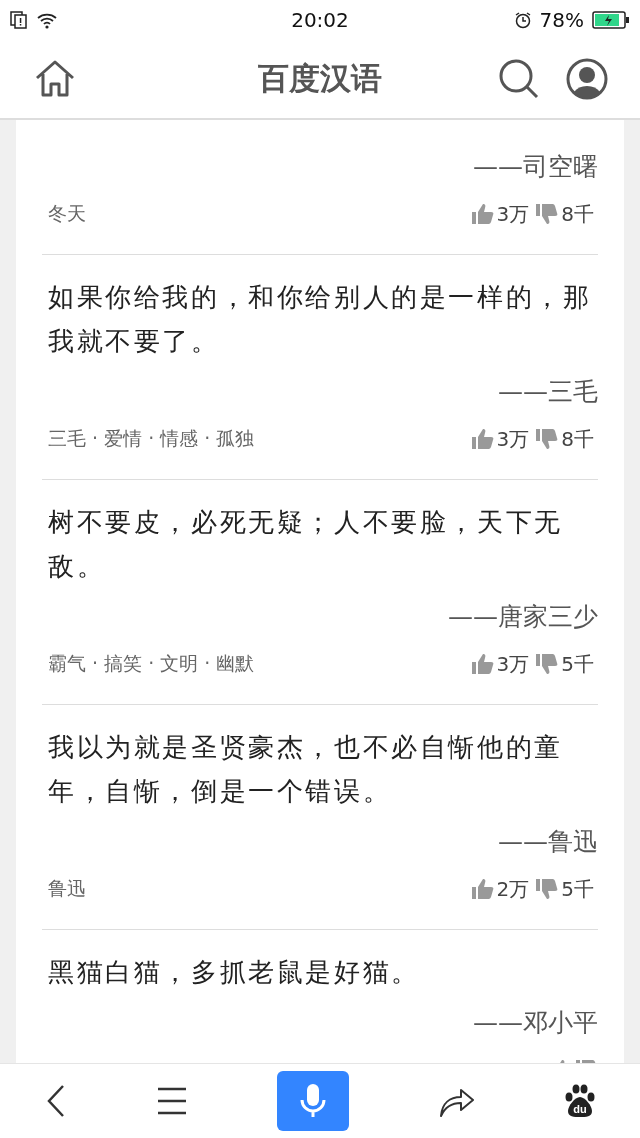  What do you see at coordinates (535, 1023) in the screenshot?
I see `quote-author: ——邓小平` at bounding box center [535, 1023].